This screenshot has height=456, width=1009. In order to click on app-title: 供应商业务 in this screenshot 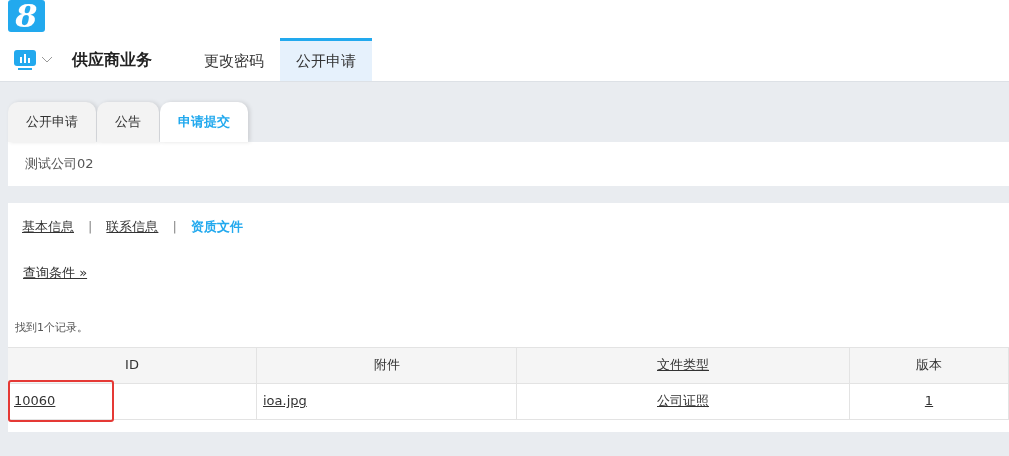, I will do `click(112, 59)`.